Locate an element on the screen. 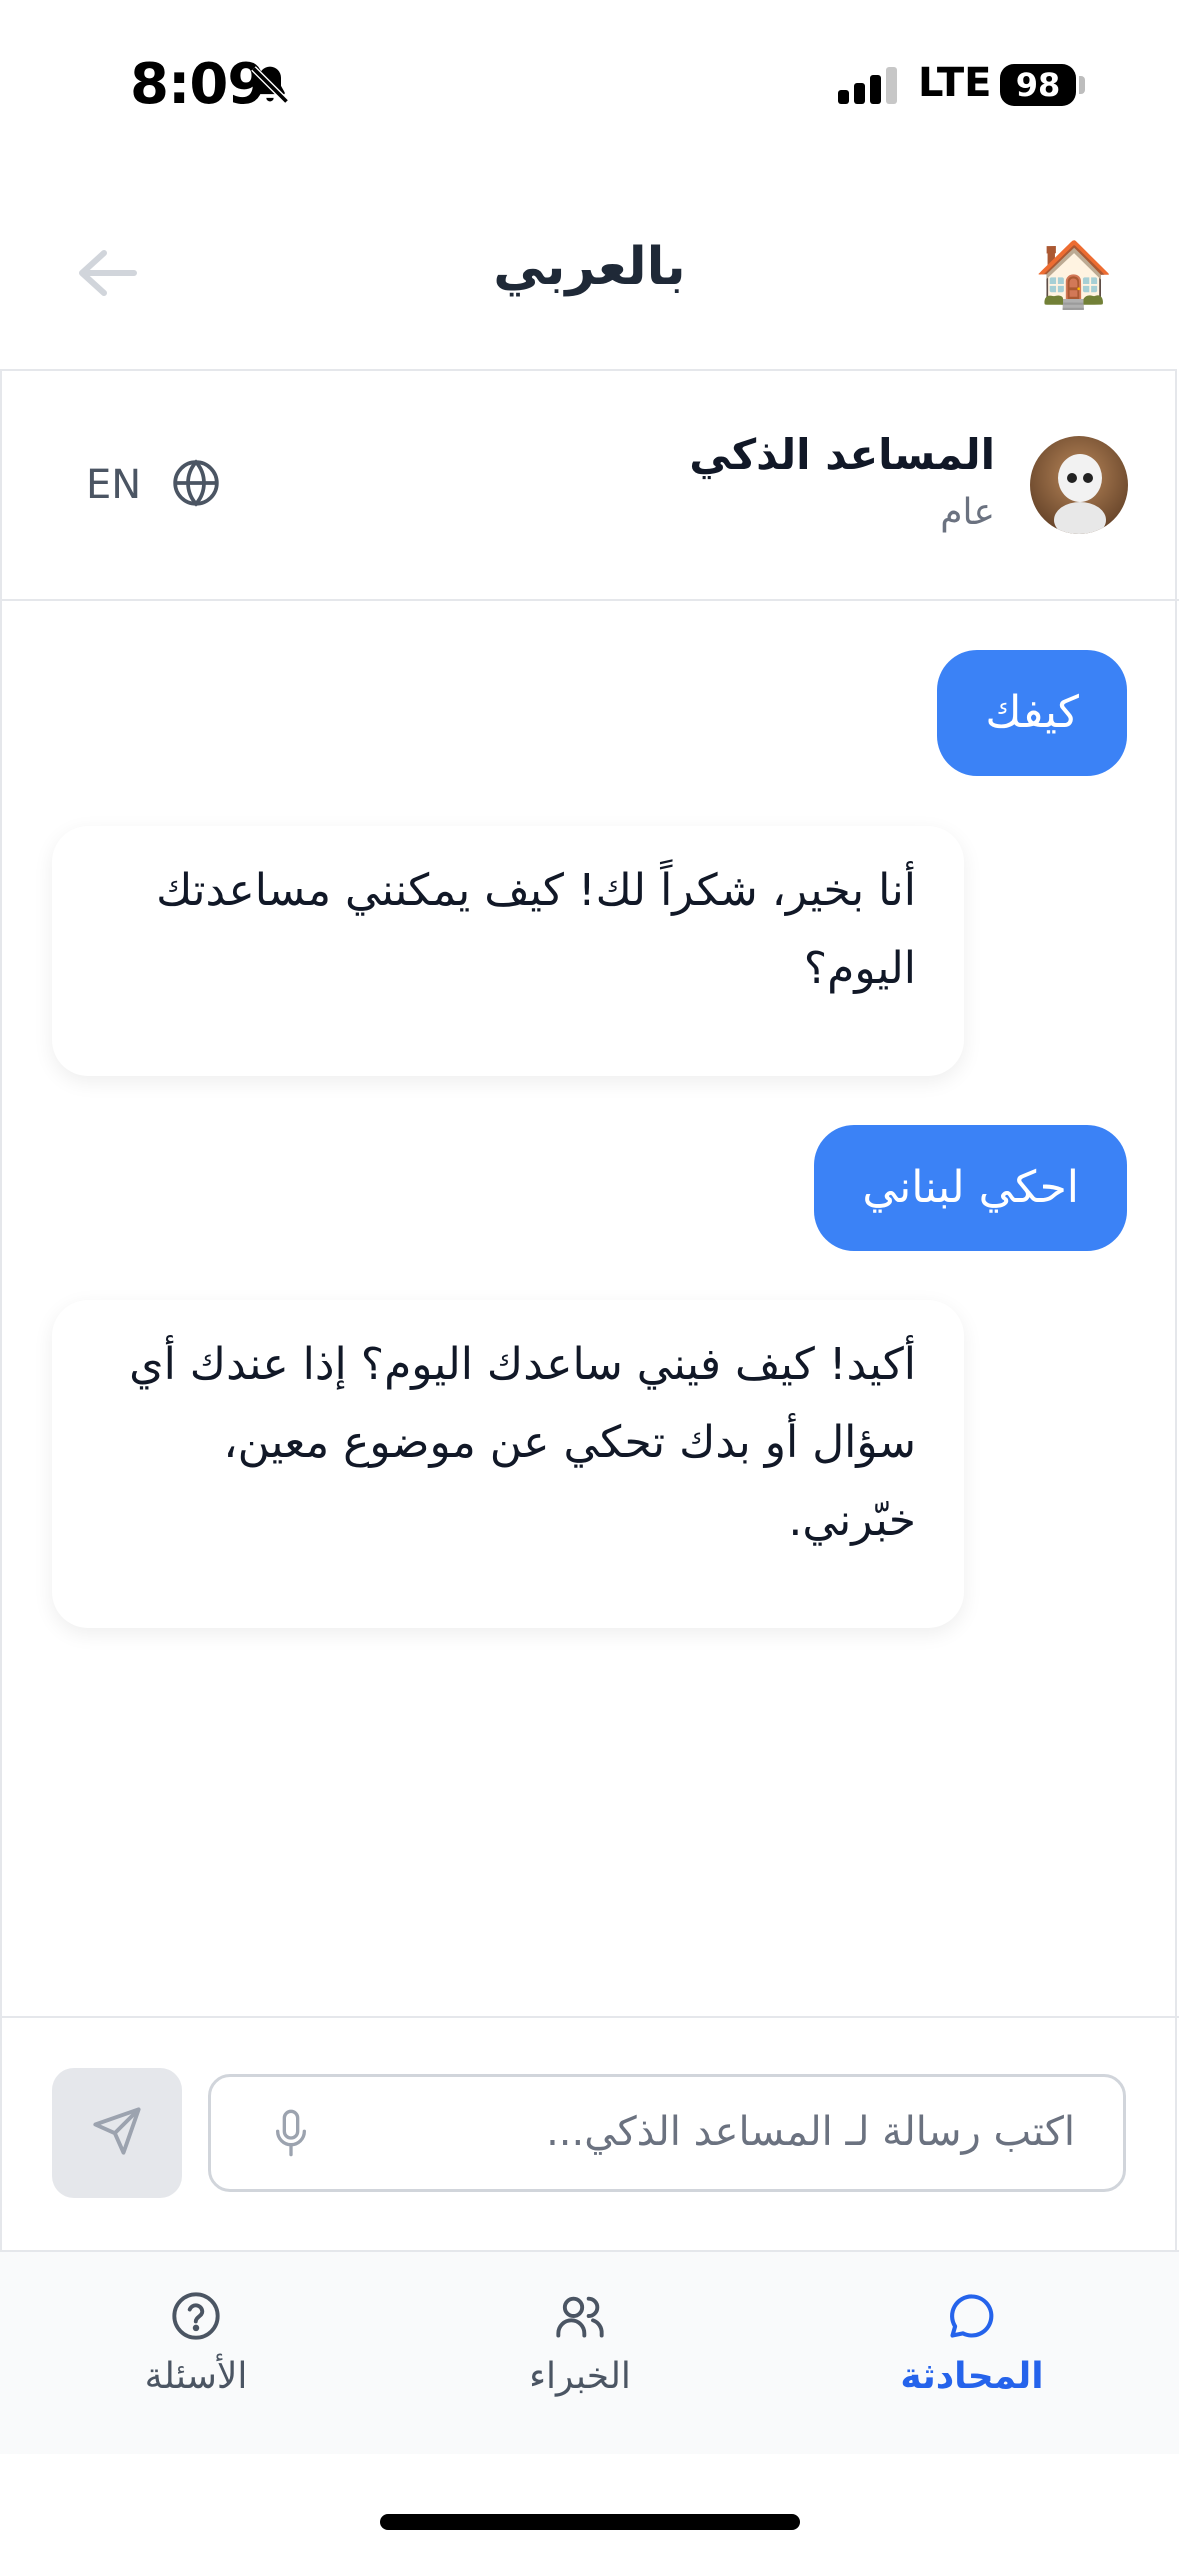  home-indicator is located at coordinates (590, 2522).